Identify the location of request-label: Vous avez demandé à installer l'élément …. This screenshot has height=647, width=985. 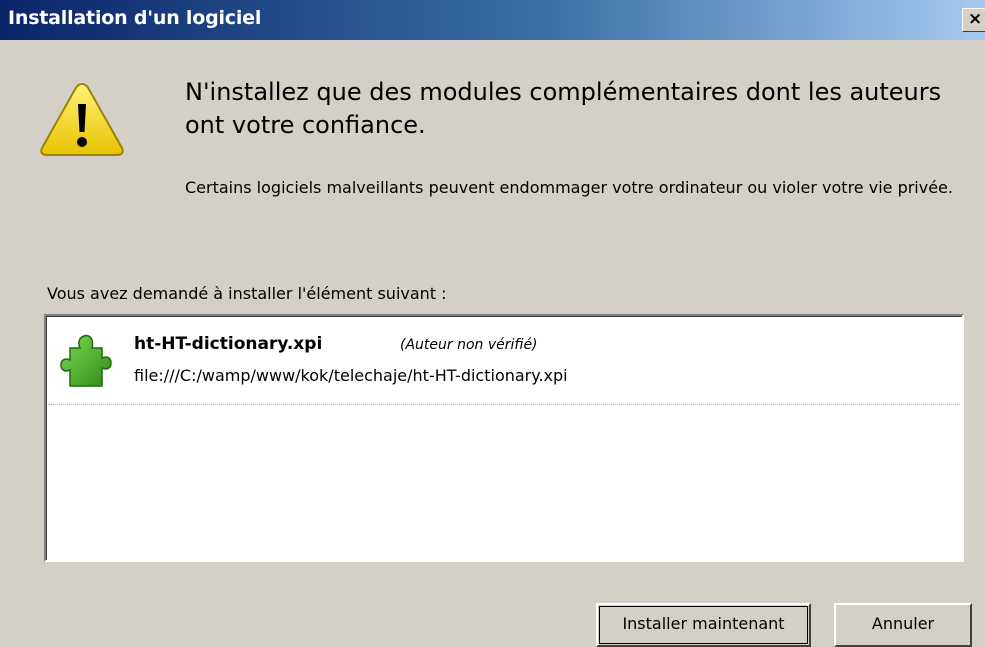
(247, 293).